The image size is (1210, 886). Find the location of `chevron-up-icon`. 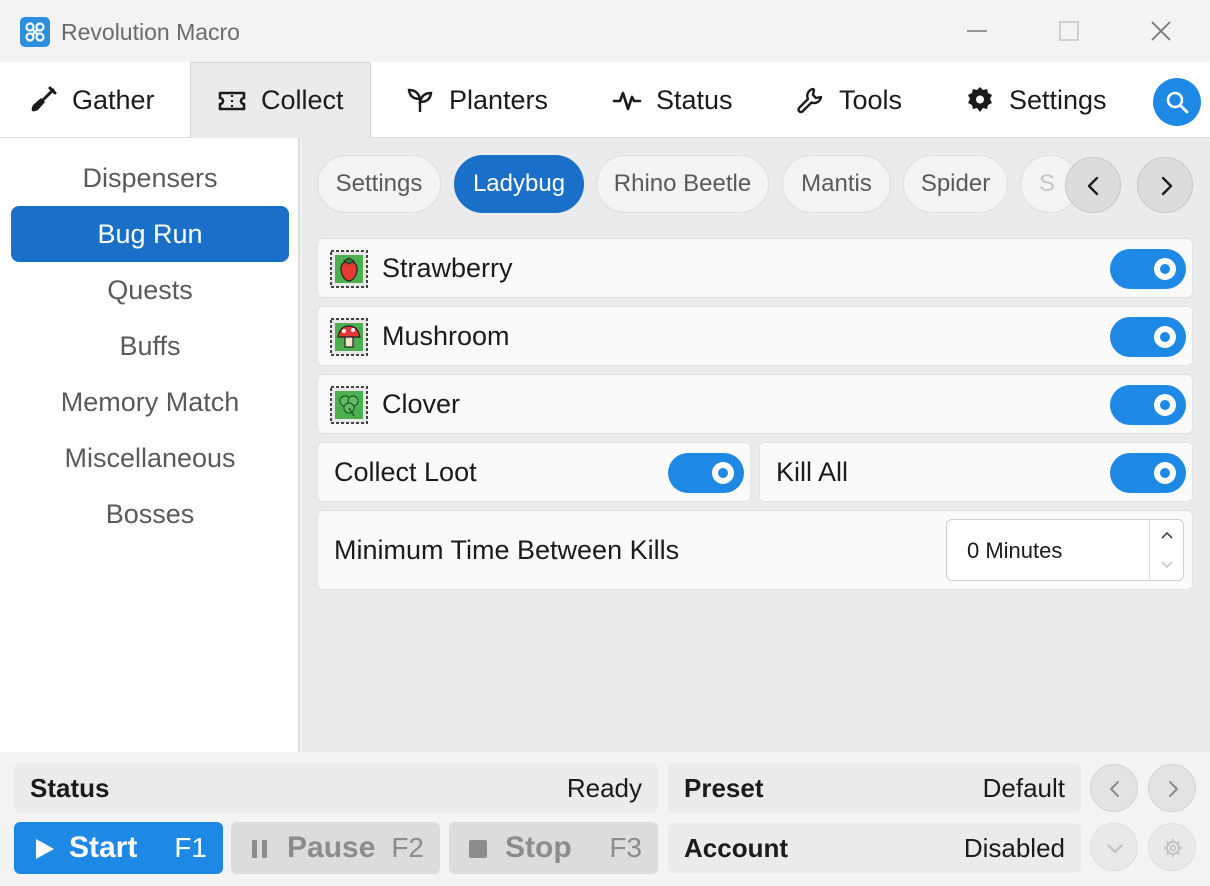

chevron-up-icon is located at coordinates (1167, 535).